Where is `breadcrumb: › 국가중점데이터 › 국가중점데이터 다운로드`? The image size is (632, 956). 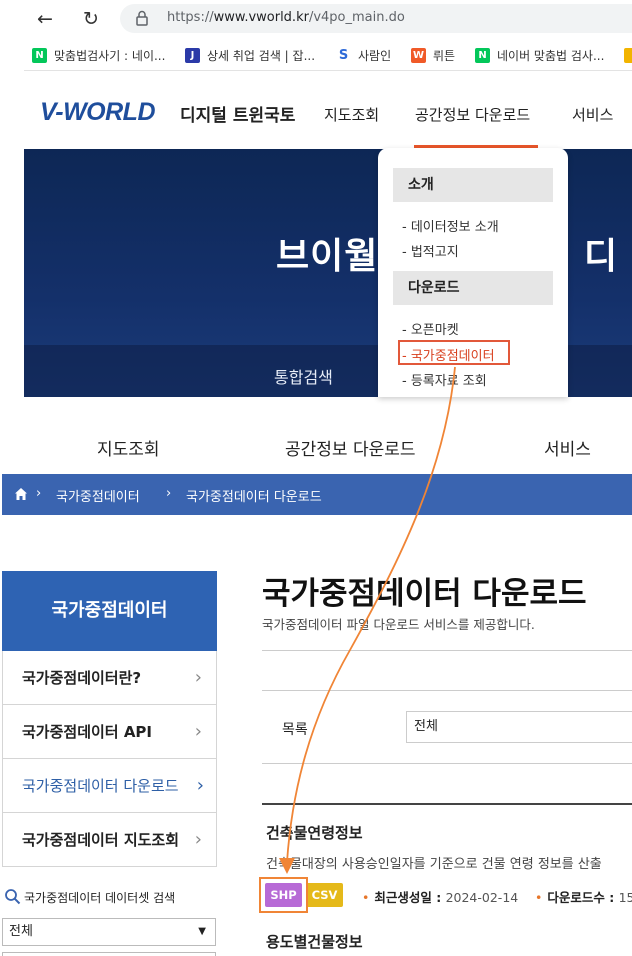
breadcrumb: › 국가중점데이터 › 국가중점데이터 다운로드 is located at coordinates (317, 494).